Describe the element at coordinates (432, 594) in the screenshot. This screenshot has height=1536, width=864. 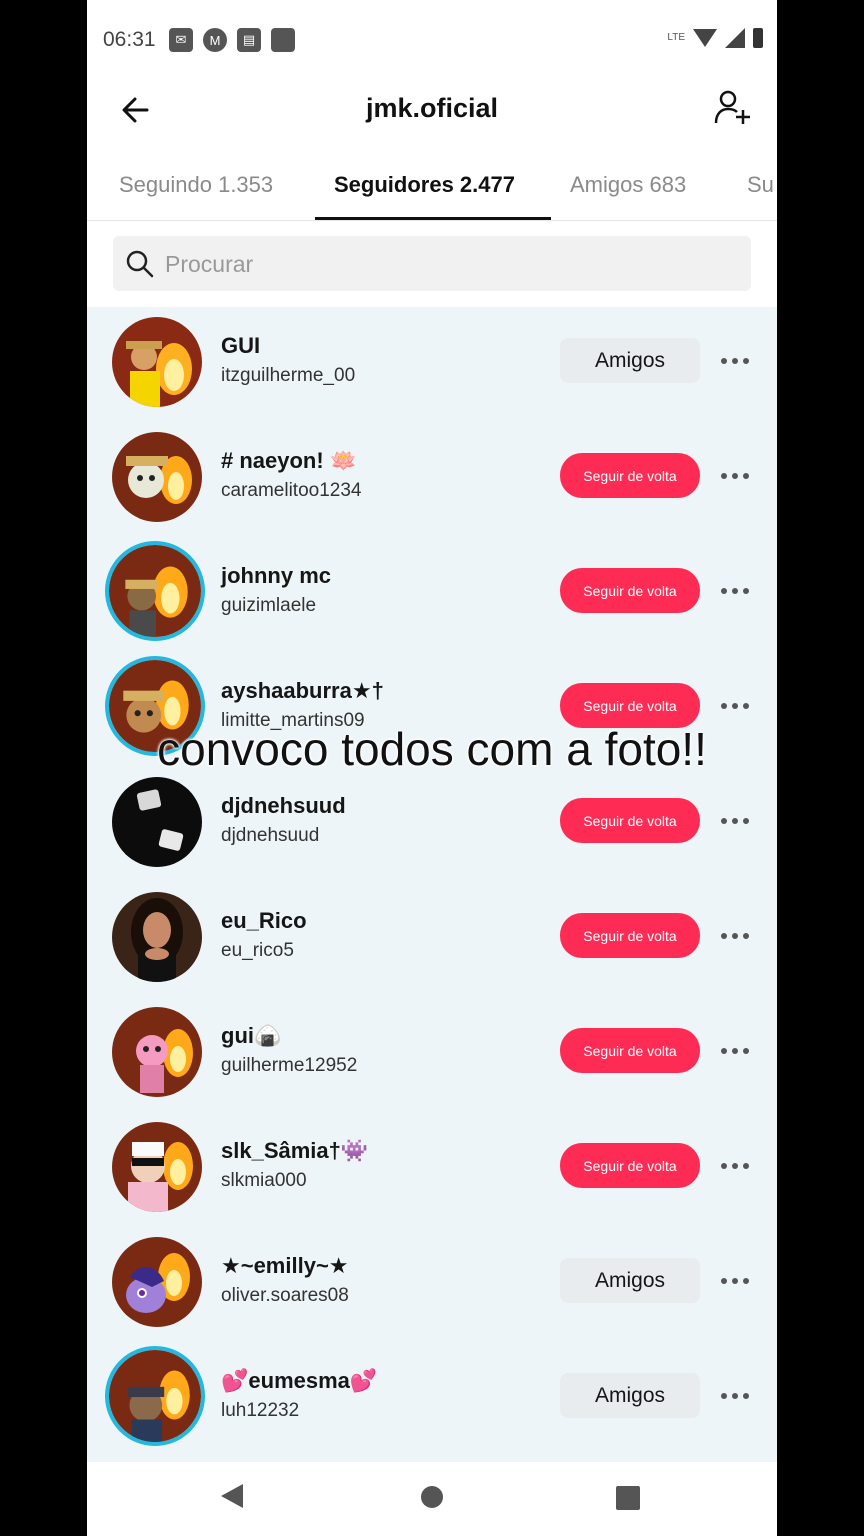
I see `list-item: johnny mc guizimlaele Seguir de volta` at that location.